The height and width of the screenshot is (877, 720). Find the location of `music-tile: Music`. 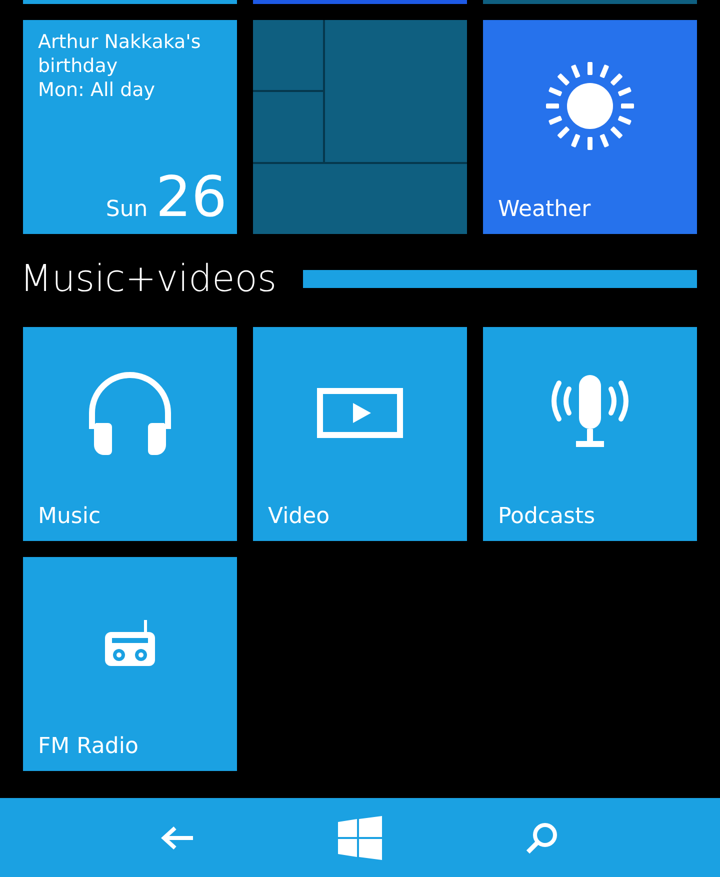

music-tile: Music is located at coordinates (130, 434).